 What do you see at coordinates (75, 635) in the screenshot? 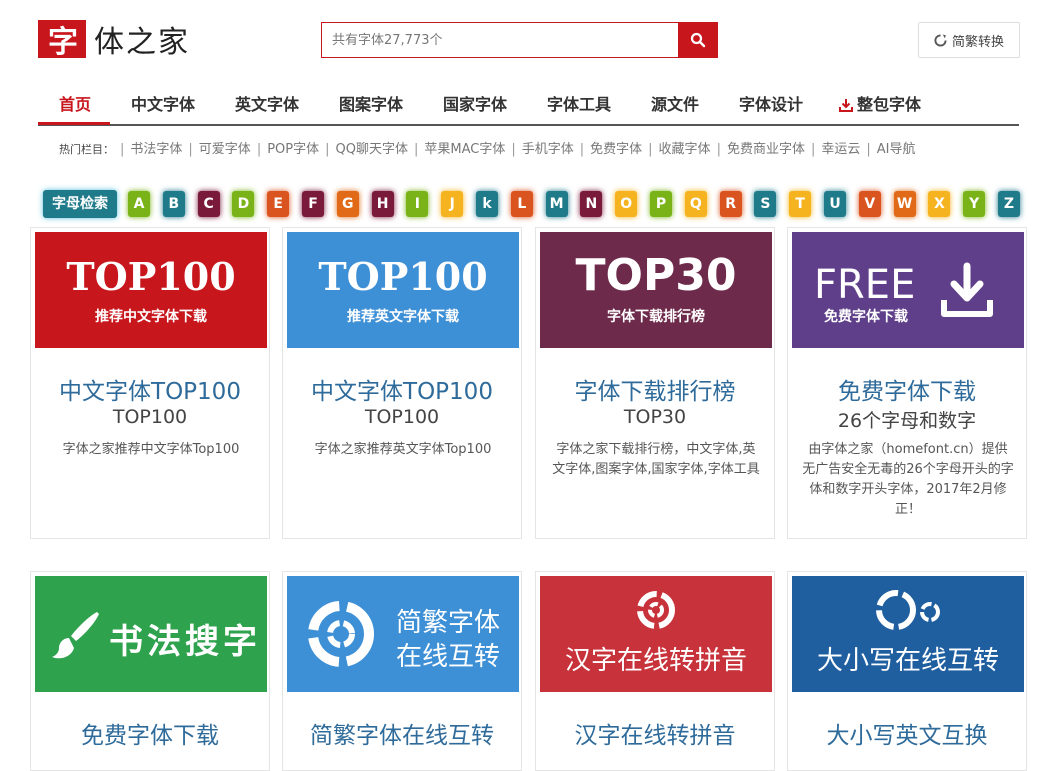
I see `brush-icon` at bounding box center [75, 635].